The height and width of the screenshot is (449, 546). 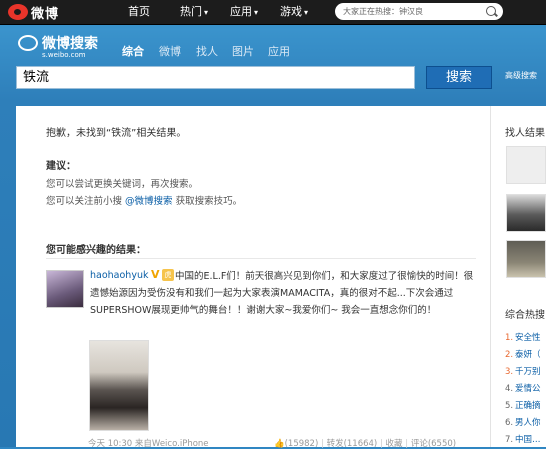 I want to click on suggestion-title: 建议：, so click(x=61, y=166).